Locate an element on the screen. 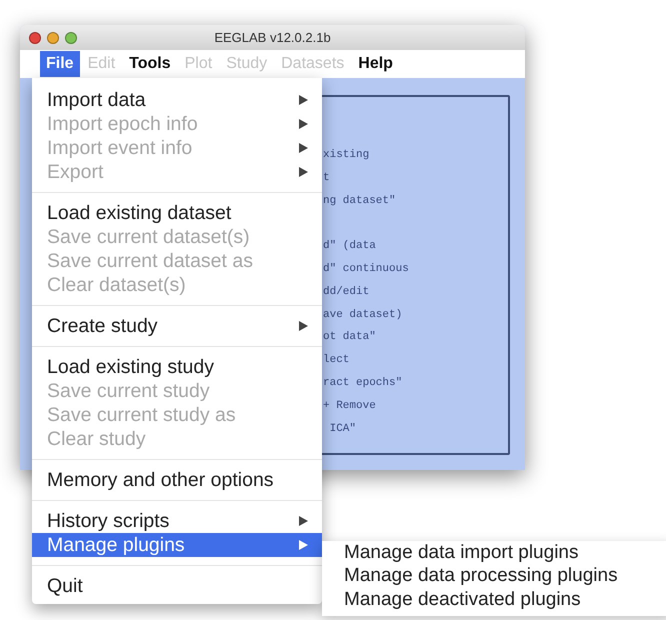  menu-item: History scripts is located at coordinates (177, 521).